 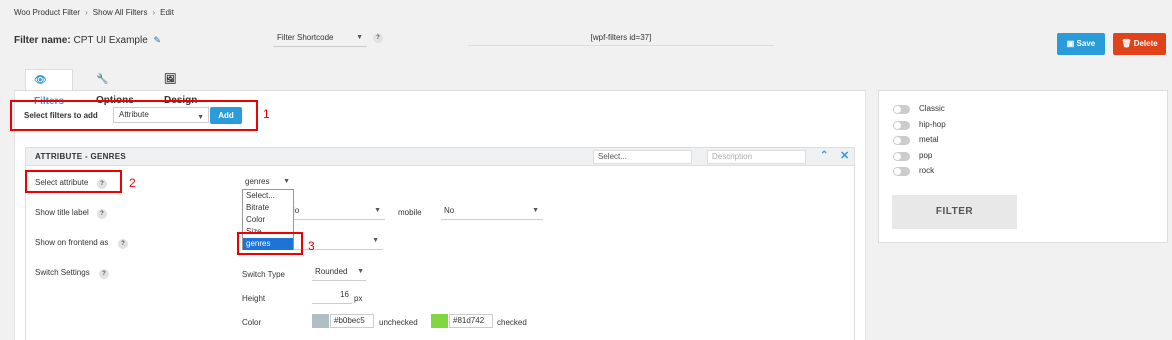 I want to click on annotation-number: 2, so click(x=132, y=183).